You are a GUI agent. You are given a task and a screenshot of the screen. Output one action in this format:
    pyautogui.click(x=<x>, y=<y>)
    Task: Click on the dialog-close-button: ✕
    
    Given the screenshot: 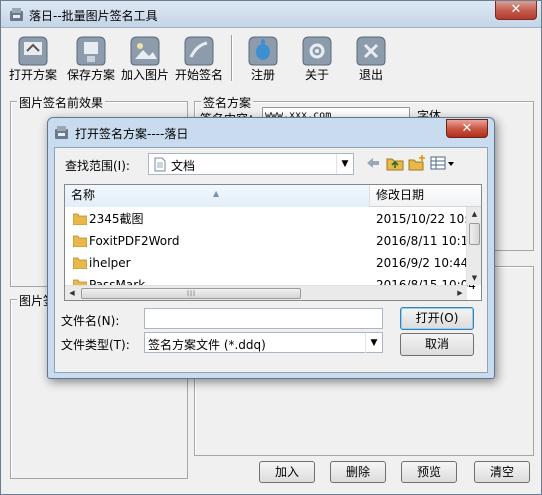 What is the action you would take?
    pyautogui.click(x=467, y=128)
    